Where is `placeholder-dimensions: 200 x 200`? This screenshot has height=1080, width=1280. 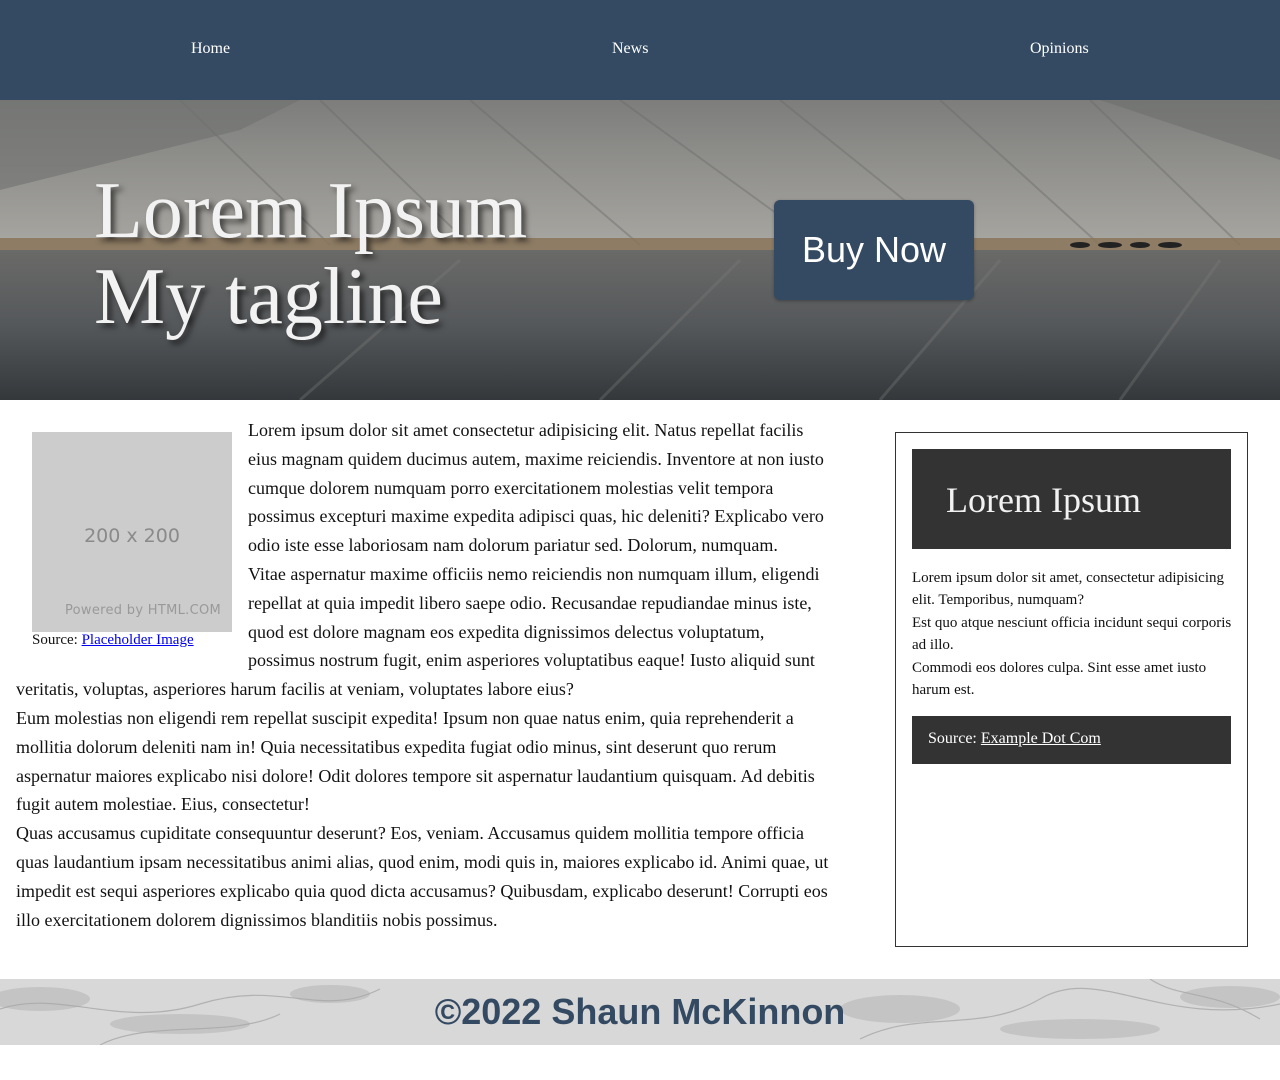 placeholder-dimensions: 200 x 200 is located at coordinates (132, 536).